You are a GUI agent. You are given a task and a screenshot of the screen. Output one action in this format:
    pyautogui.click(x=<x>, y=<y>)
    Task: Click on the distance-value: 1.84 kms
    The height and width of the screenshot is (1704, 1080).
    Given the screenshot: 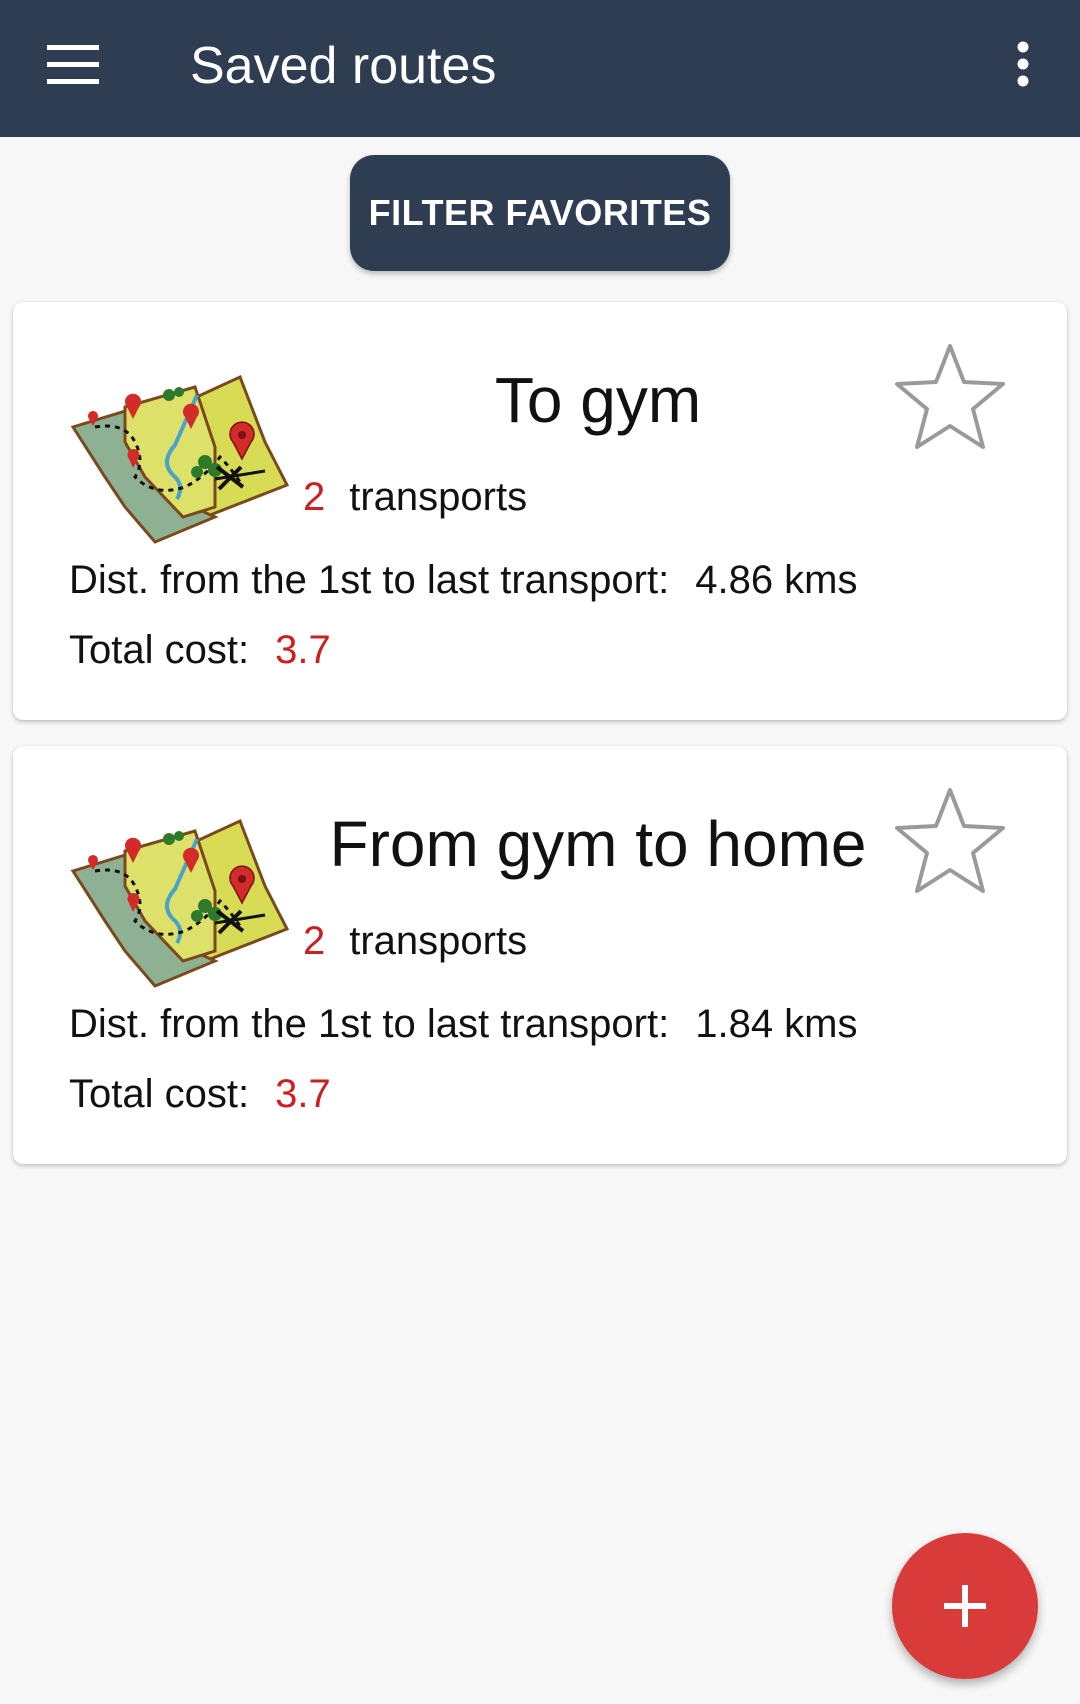 What is the action you would take?
    pyautogui.click(x=776, y=1024)
    